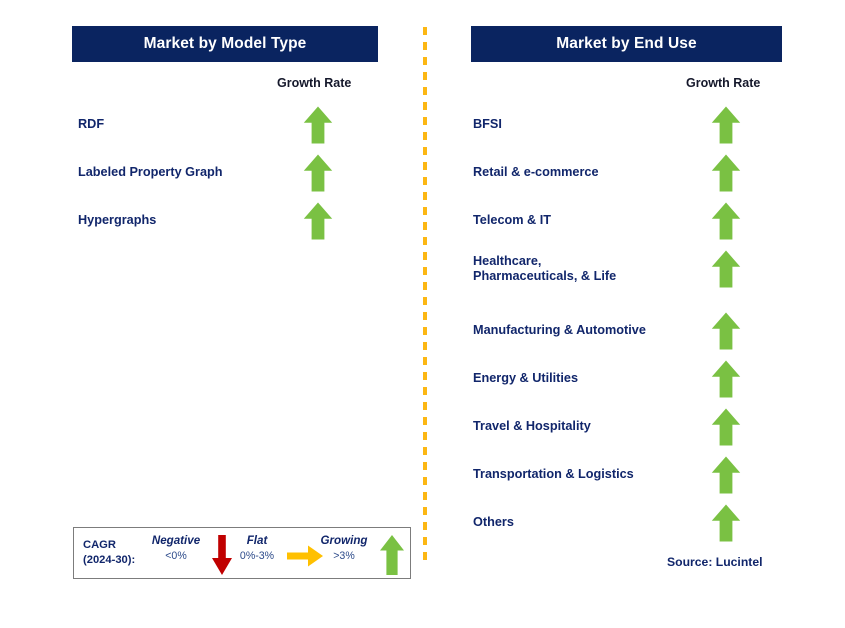  I want to click on left-panel-header: Market by Model Type, so click(225, 44).